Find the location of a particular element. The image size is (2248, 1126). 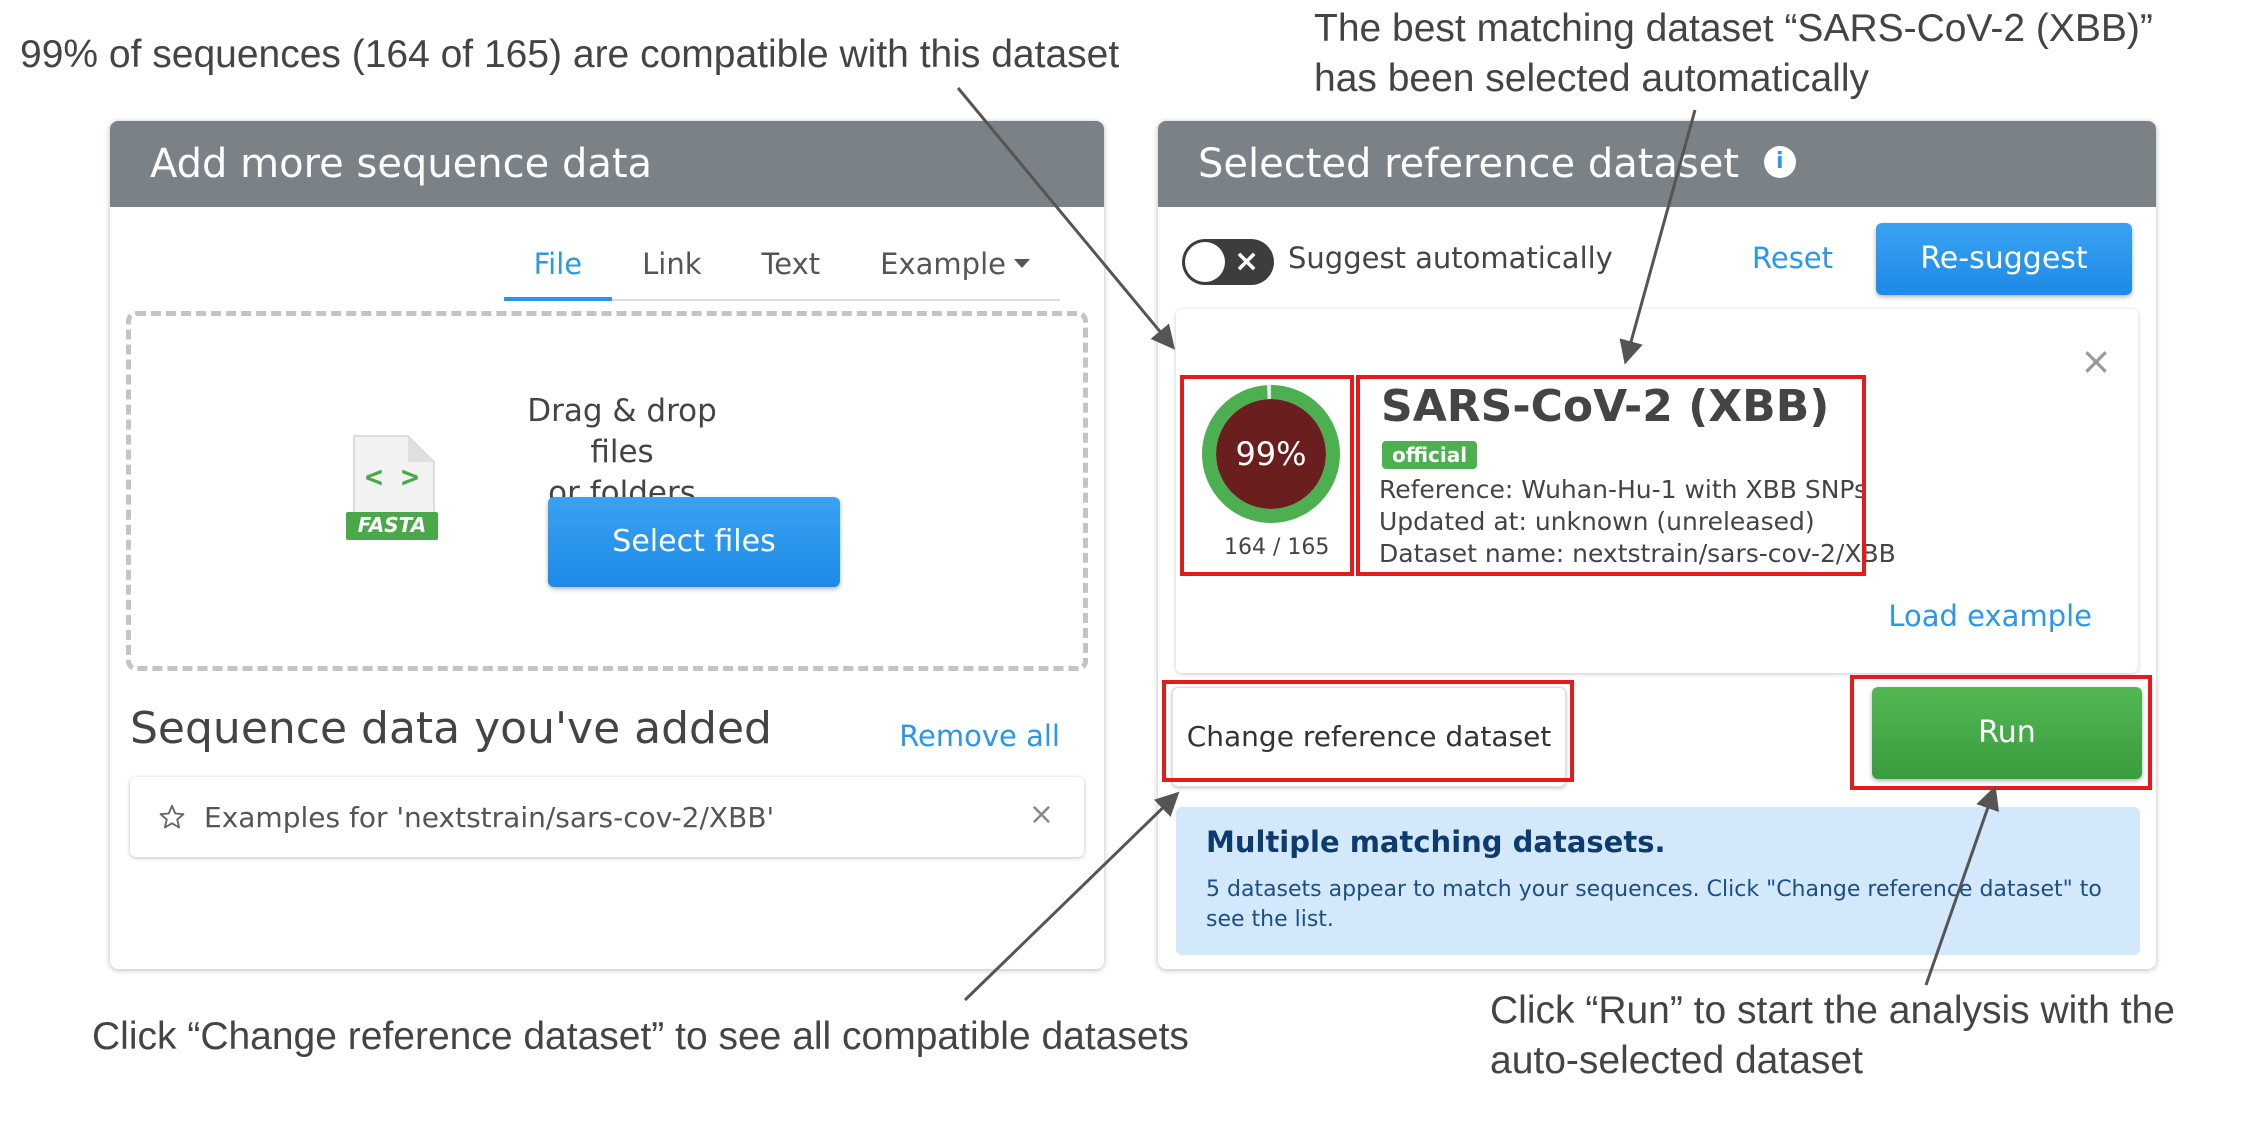

arrow-run is located at coordinates (1962, 885).